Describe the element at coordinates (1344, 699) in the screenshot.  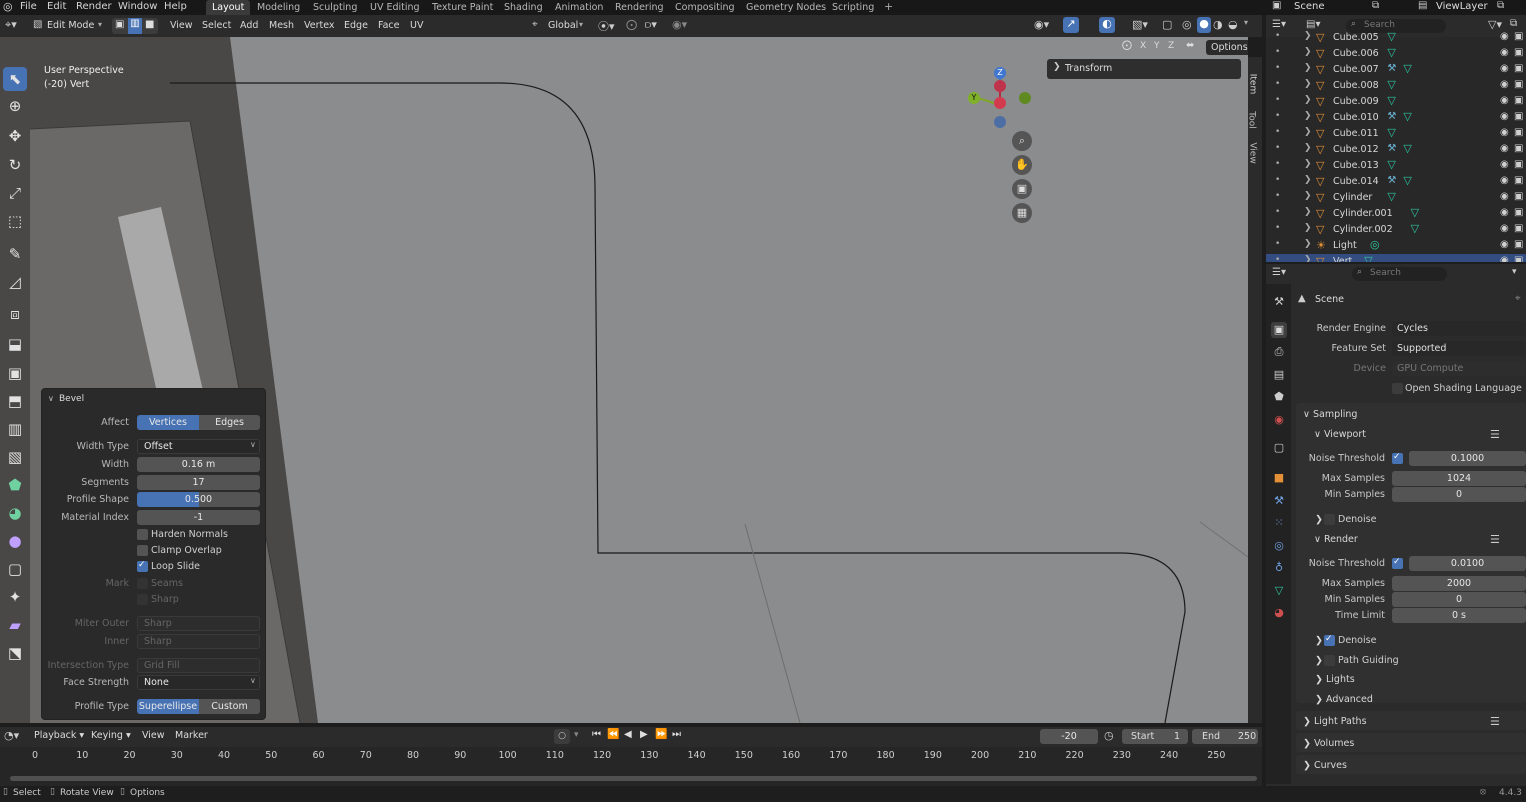
I see `advanced-subpanel-header: ❯ Advanced` at that location.